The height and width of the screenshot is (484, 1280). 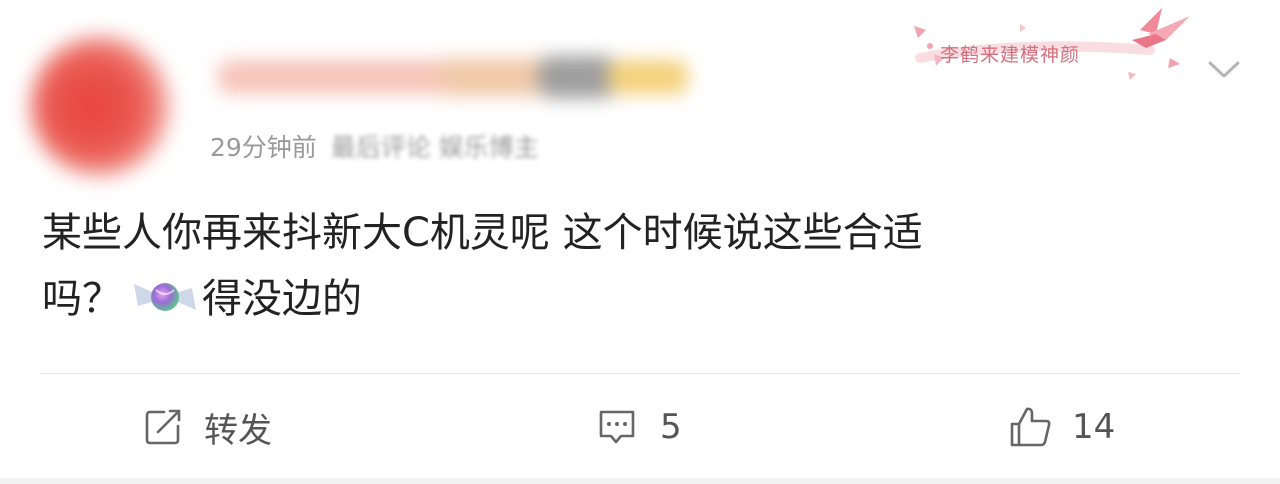 What do you see at coordinates (1061, 427) in the screenshot?
I see `like-button: 14` at bounding box center [1061, 427].